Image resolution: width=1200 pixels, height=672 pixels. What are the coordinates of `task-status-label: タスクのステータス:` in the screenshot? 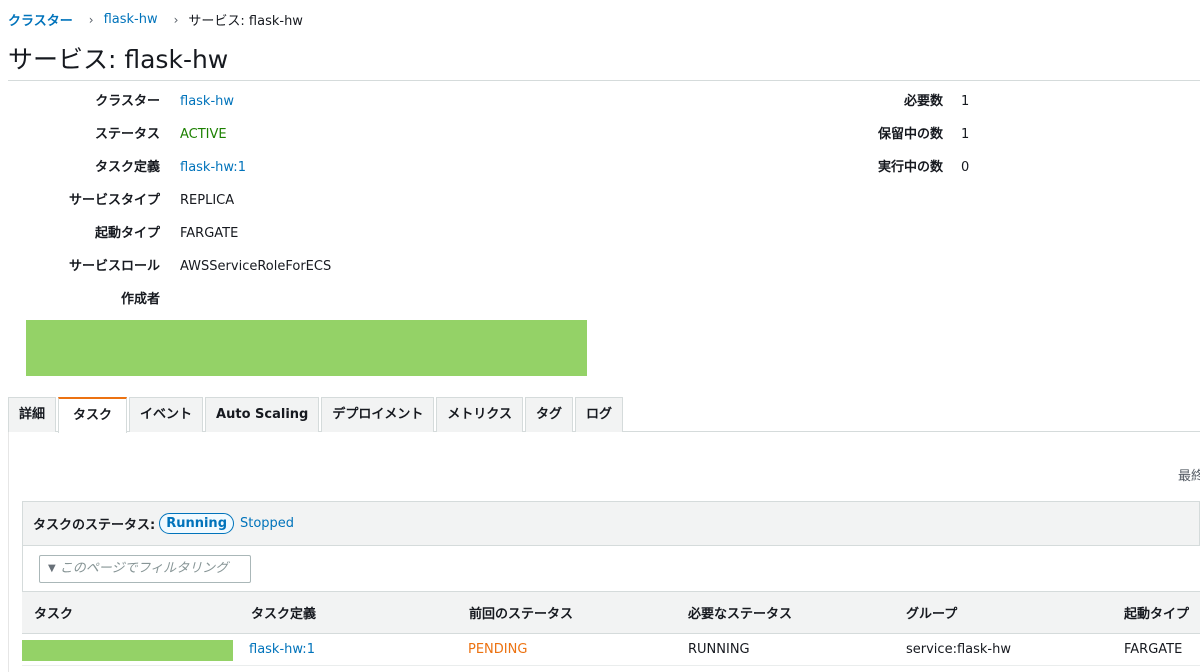 It's located at (94, 525).